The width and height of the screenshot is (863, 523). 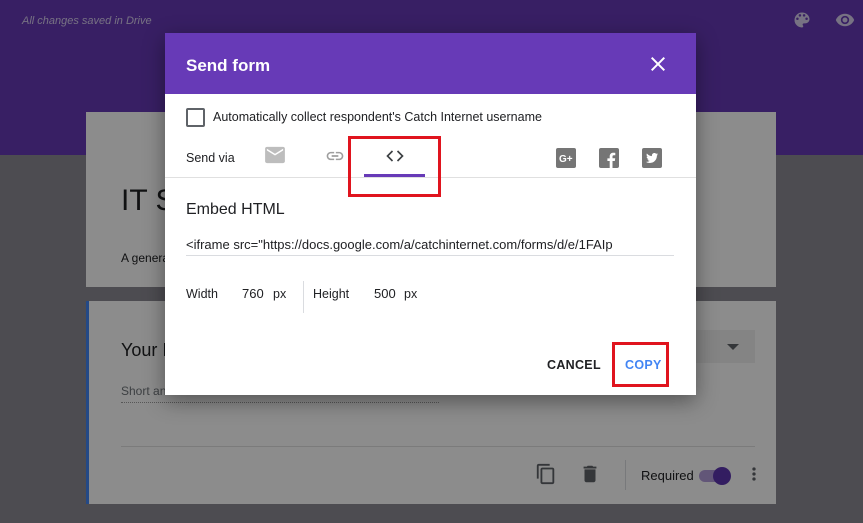 I want to click on link-icon, so click(x=335, y=156).